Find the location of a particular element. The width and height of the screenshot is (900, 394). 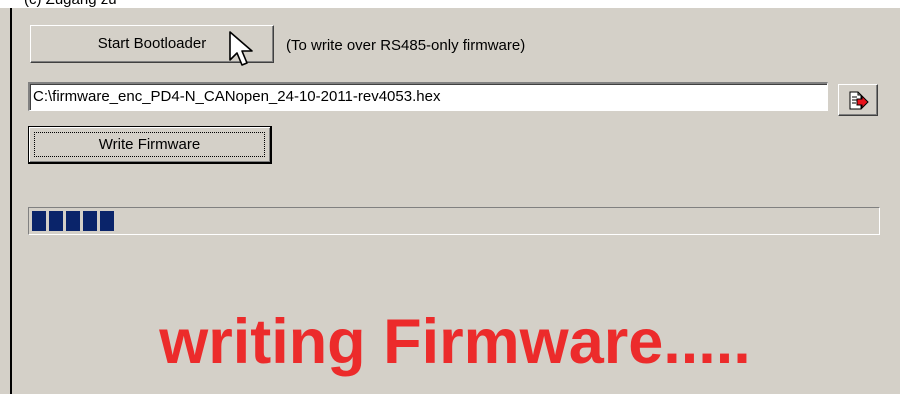

top-strip: (c) Zugang zu is located at coordinates (450, 4).